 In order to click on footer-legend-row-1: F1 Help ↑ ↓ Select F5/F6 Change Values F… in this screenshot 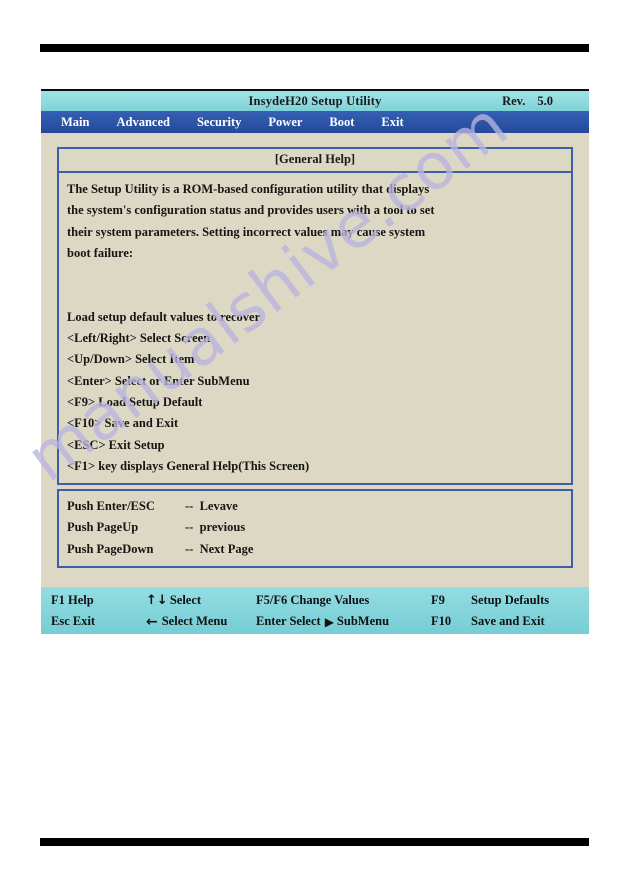, I will do `click(315, 600)`.